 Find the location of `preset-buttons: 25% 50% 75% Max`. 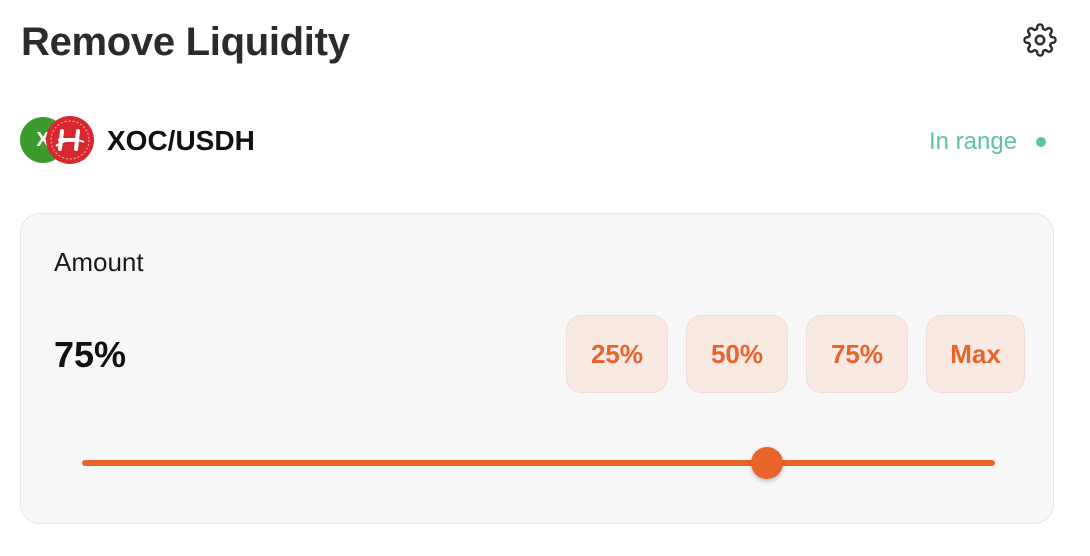

preset-buttons: 25% 50% 75% Max is located at coordinates (795, 354).